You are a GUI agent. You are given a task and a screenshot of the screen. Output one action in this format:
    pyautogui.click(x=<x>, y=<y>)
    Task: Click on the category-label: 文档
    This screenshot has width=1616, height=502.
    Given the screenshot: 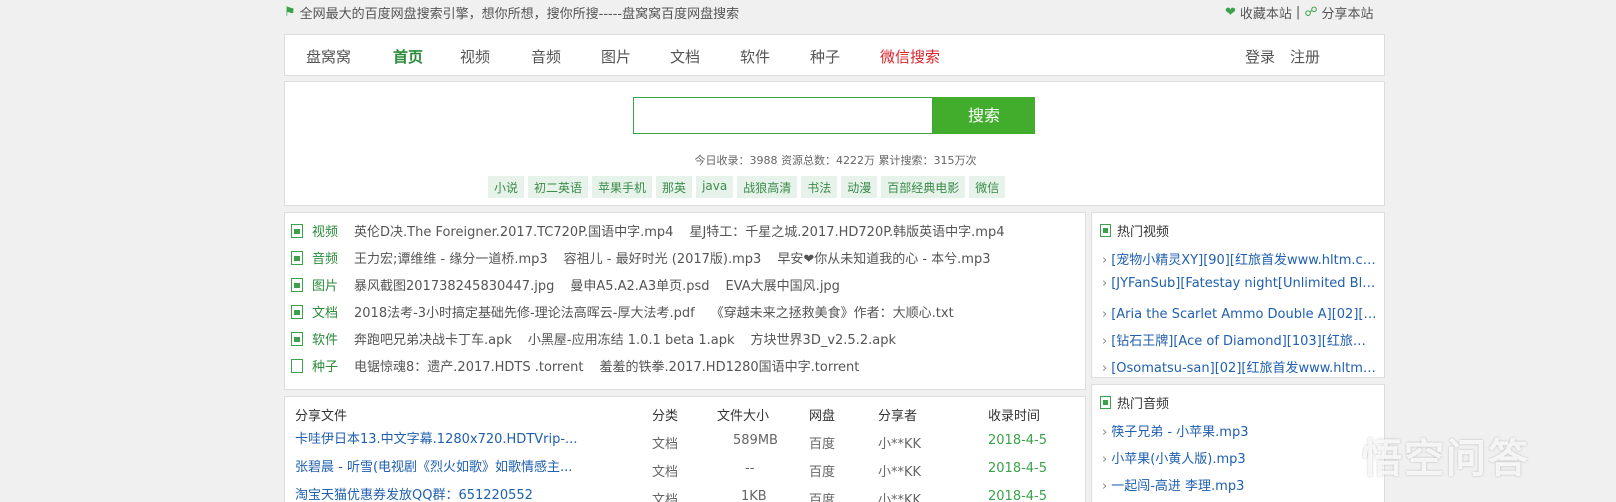 What is the action you would take?
    pyautogui.click(x=325, y=311)
    